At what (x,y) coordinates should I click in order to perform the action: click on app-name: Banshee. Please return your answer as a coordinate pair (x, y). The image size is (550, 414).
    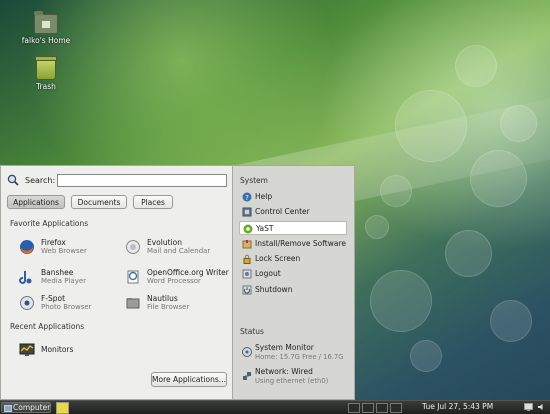
    Looking at the image, I should click on (57, 272).